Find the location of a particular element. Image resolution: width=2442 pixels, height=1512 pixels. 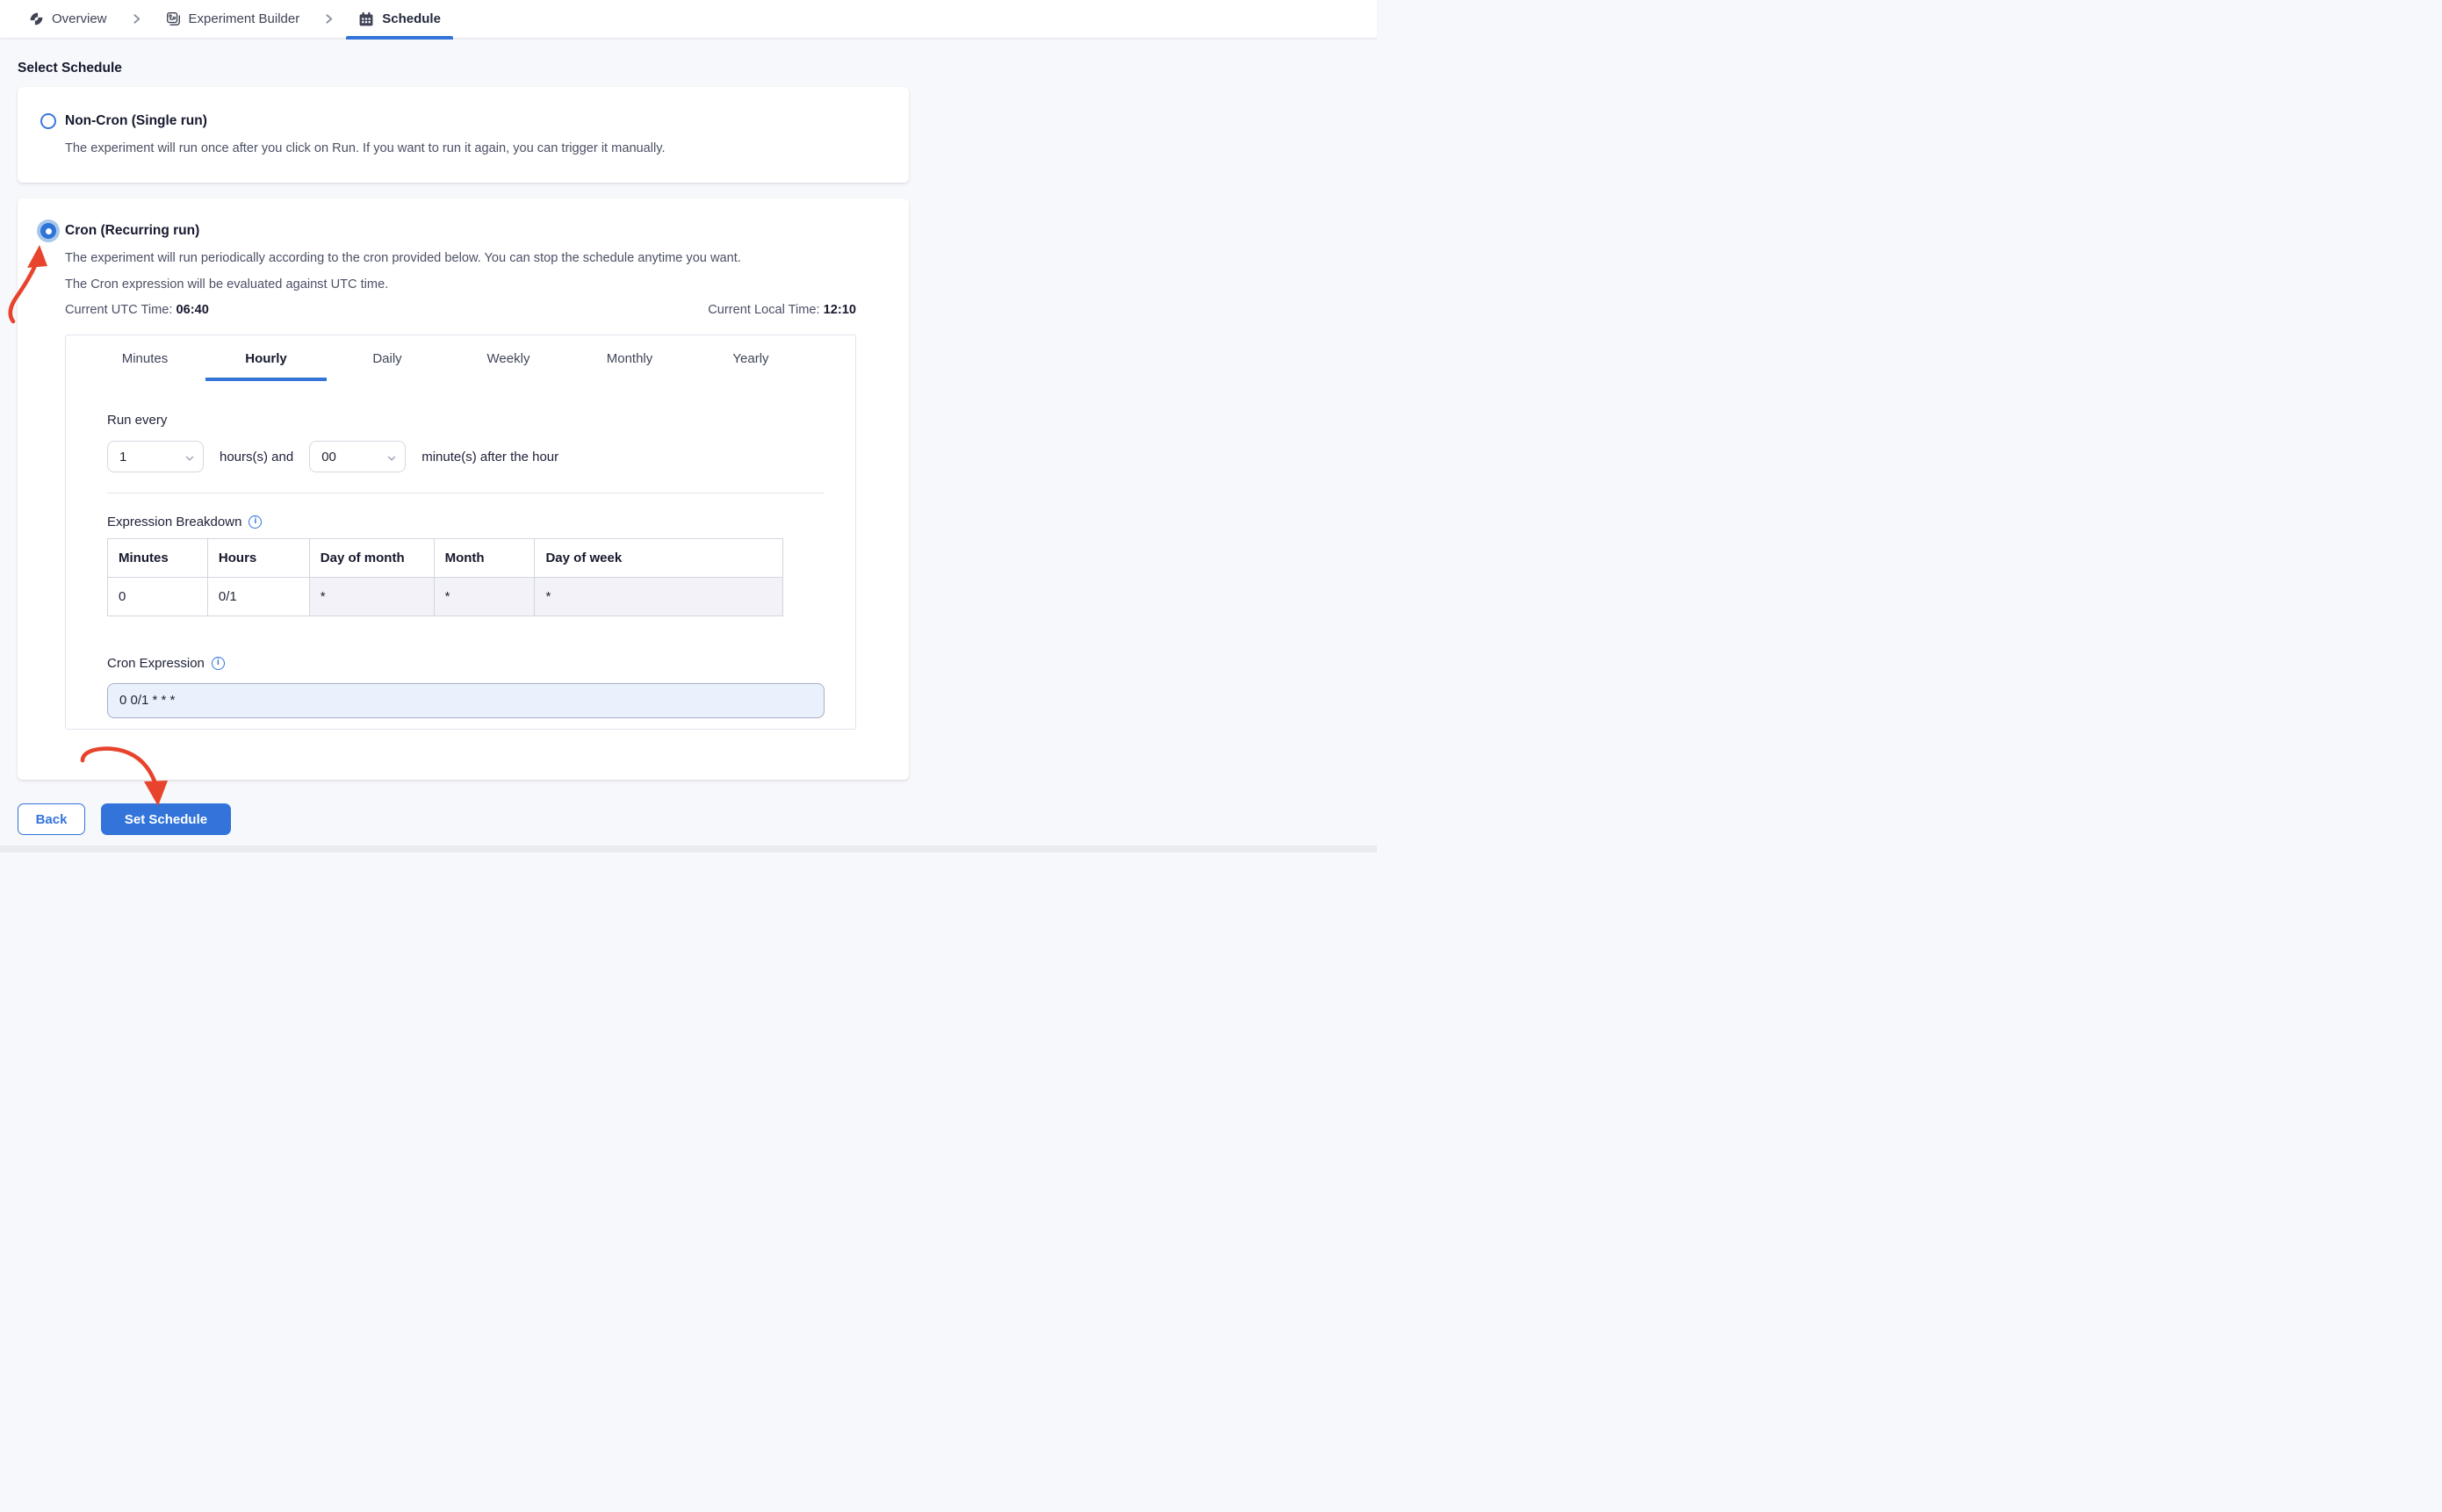

minutes-suffix-text: minute(s) after the hour is located at coordinates (490, 456).